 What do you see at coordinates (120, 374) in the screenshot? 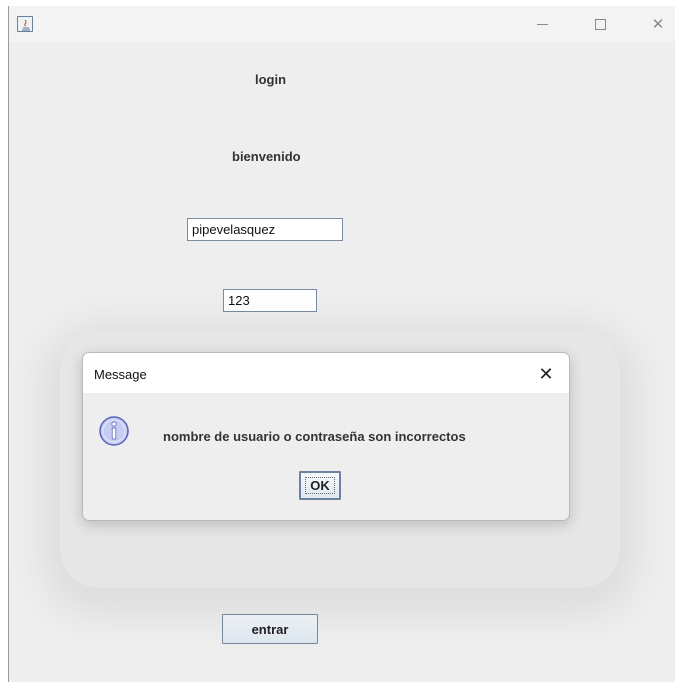
I see `dialog-title: Message` at bounding box center [120, 374].